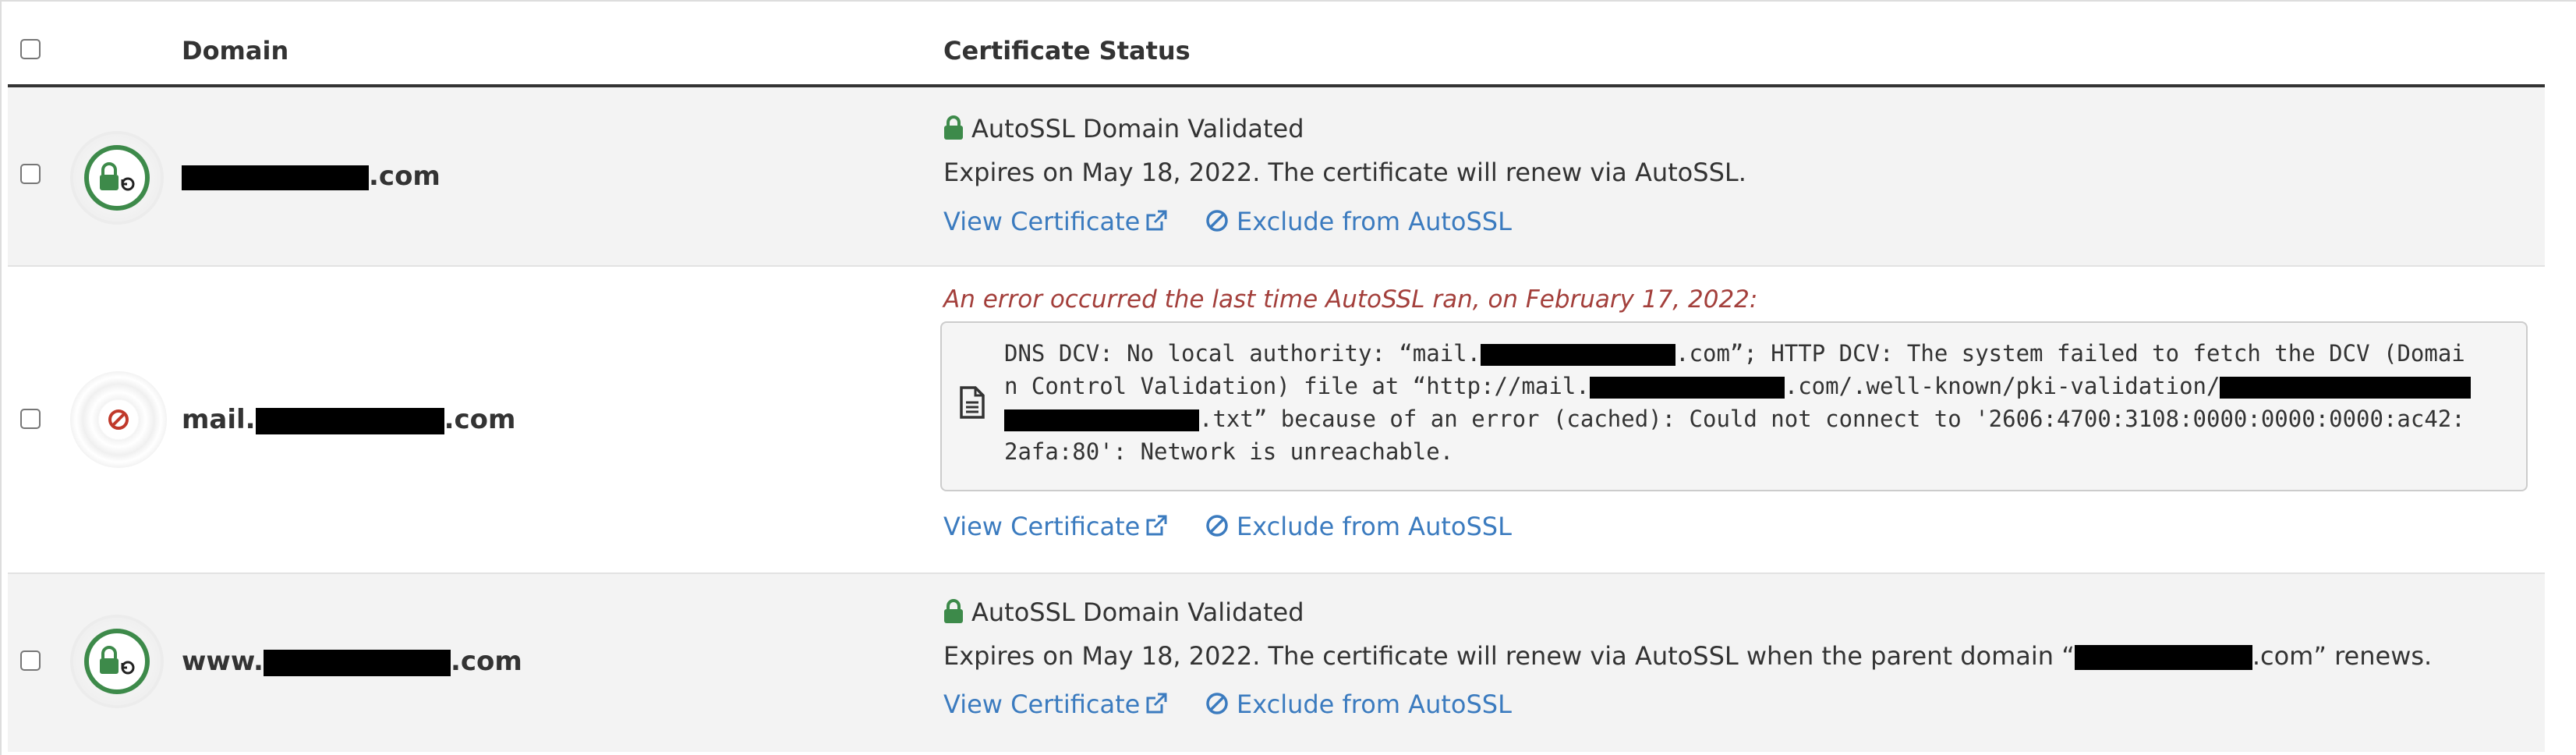 The height and width of the screenshot is (755, 2576). I want to click on domain-name: .com, so click(311, 176).